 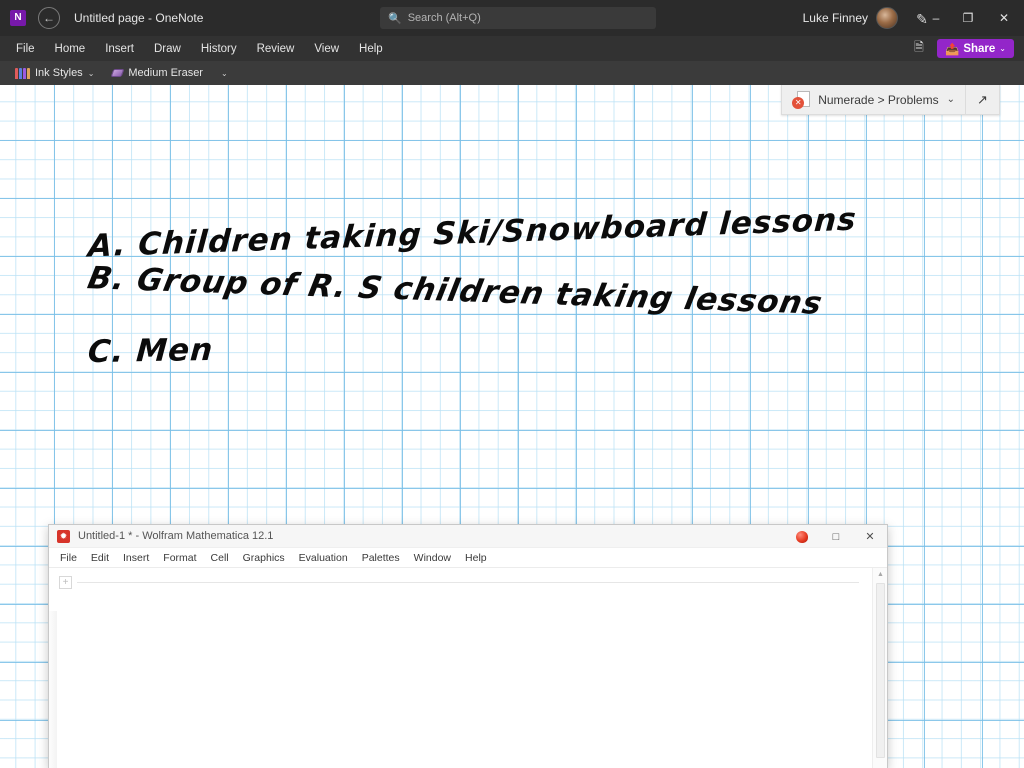 What do you see at coordinates (139, 18) in the screenshot?
I see `page-title: Untitled page - OneNote` at bounding box center [139, 18].